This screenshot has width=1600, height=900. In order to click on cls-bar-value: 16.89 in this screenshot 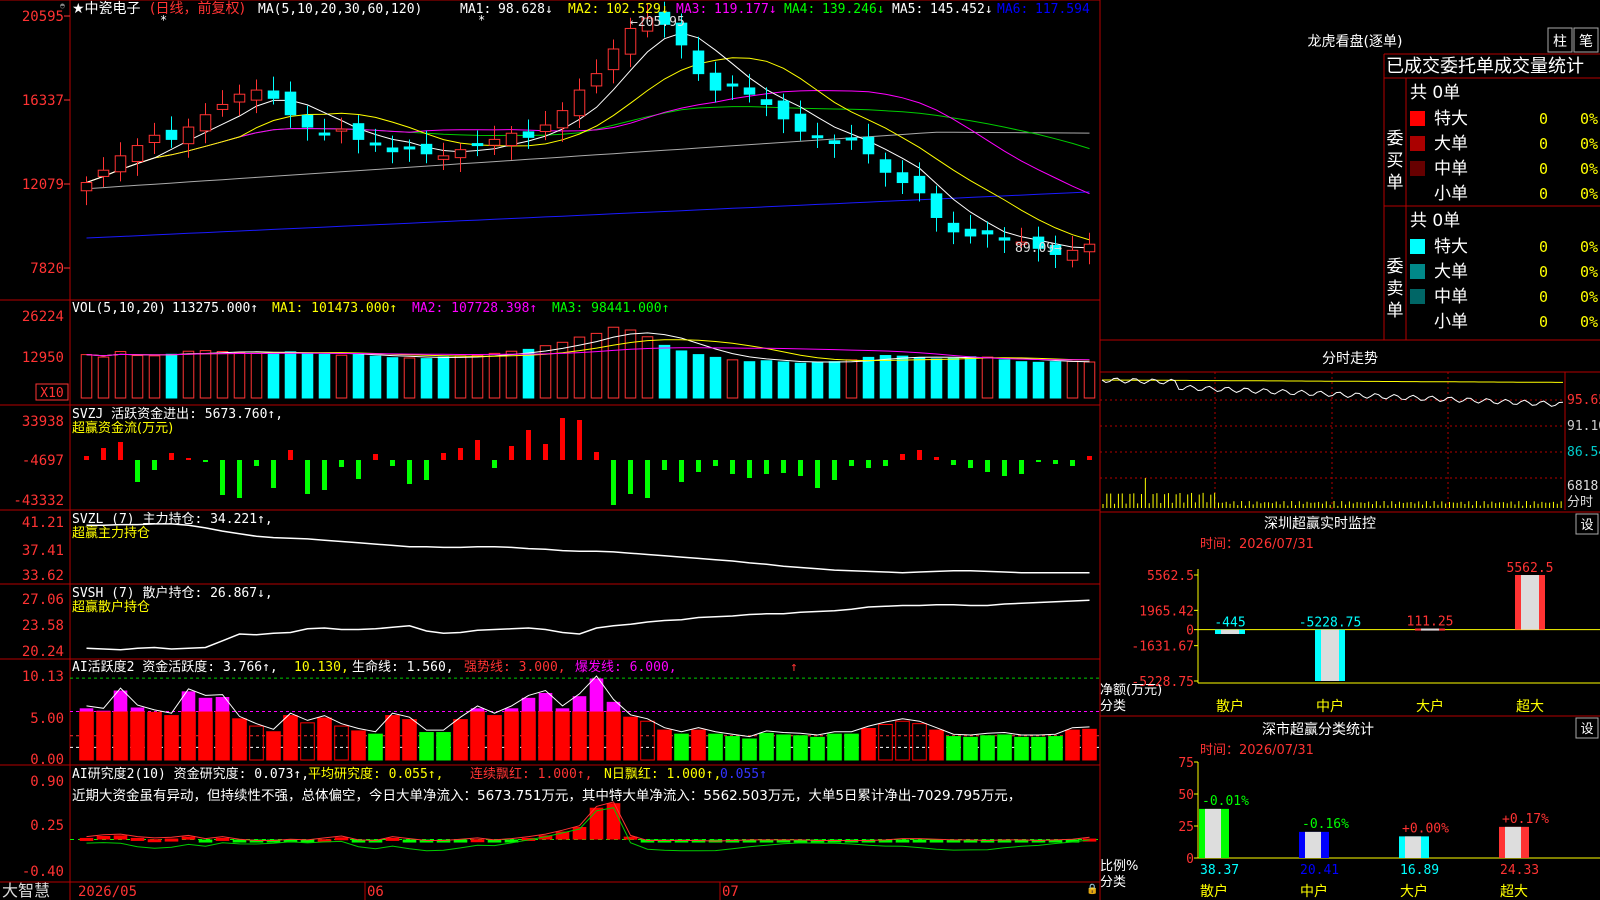, I will do `click(1419, 870)`.